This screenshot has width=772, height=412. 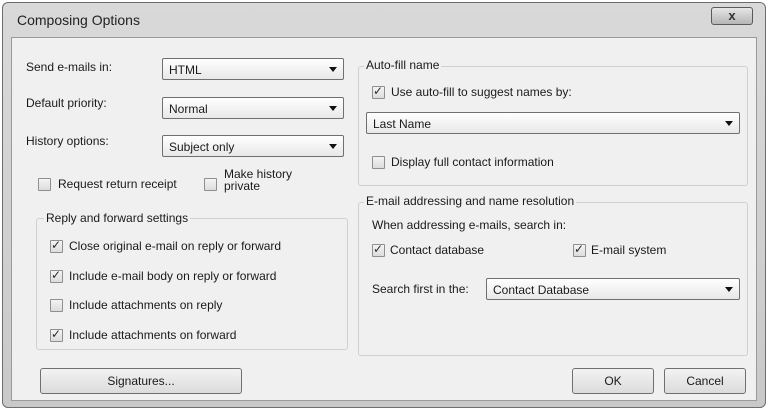 What do you see at coordinates (253, 146) in the screenshot?
I see `history-select: Subject only` at bounding box center [253, 146].